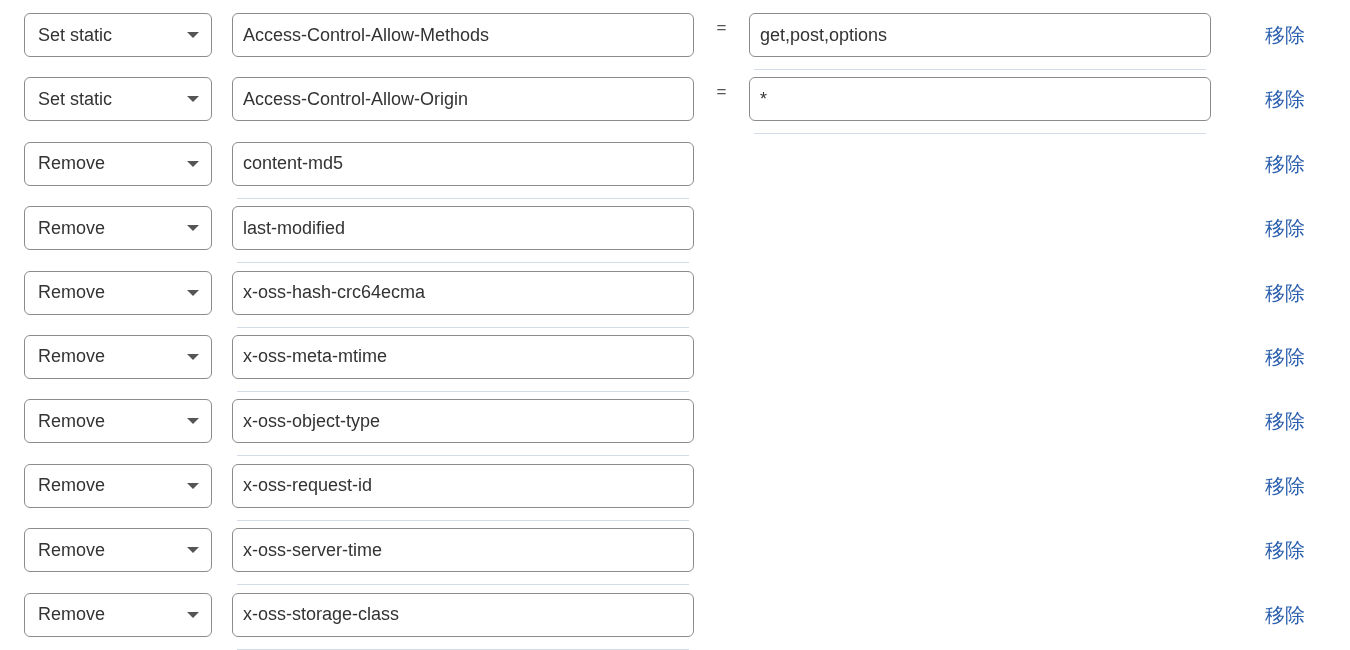 The image size is (1350, 650). I want to click on header-name-field: x-oss-storage-class, so click(463, 614).